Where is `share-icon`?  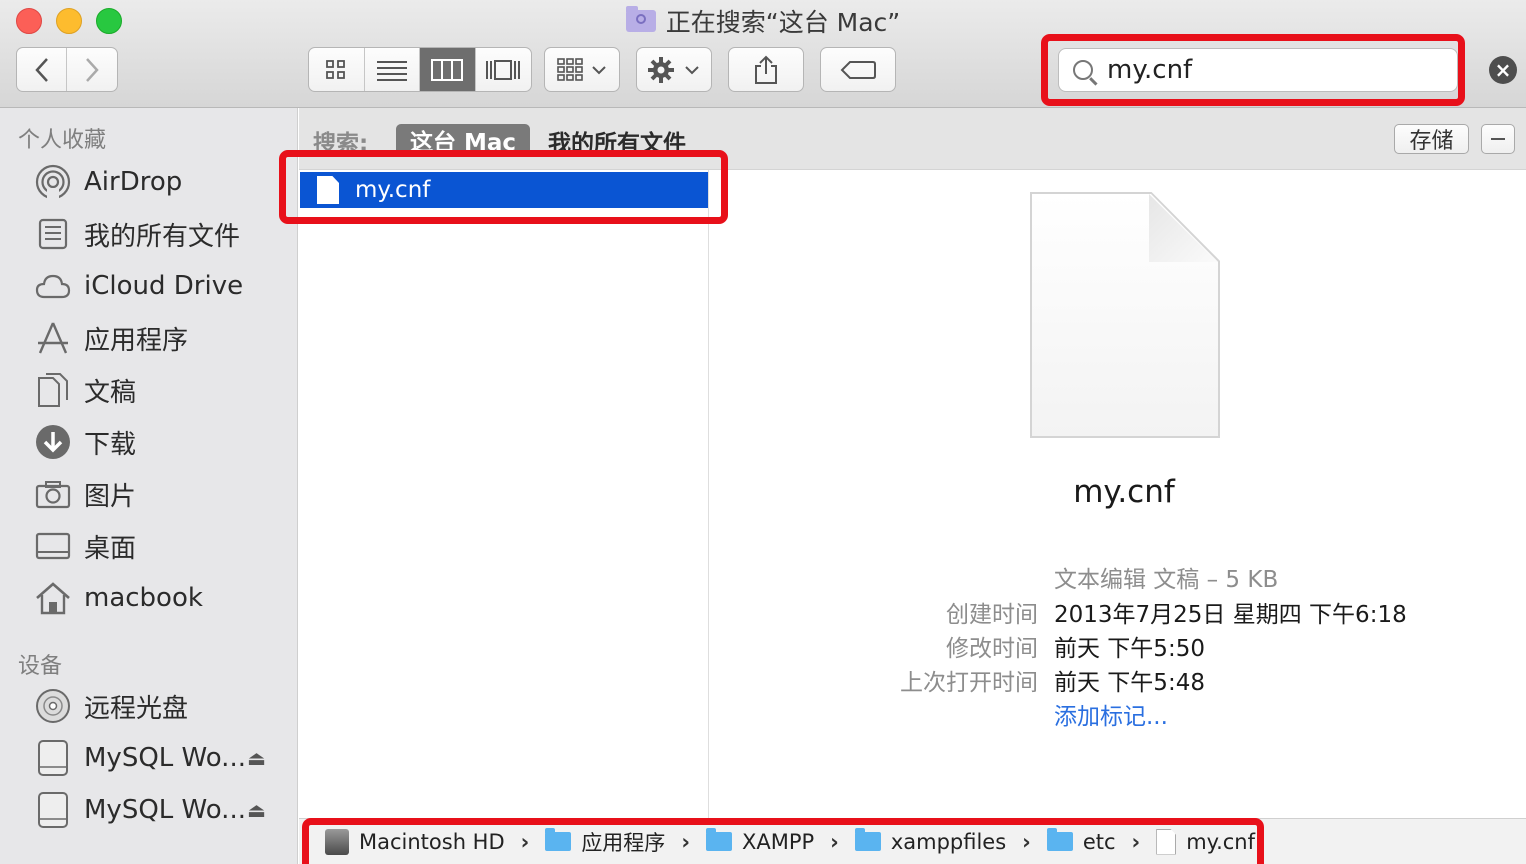 share-icon is located at coordinates (766, 69).